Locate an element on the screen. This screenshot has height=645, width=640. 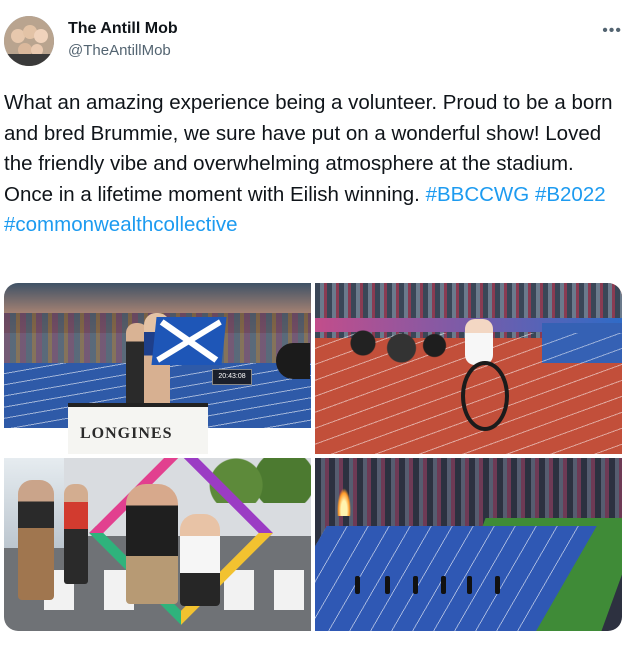
author-name: The Antill Mob is located at coordinates (123, 29).